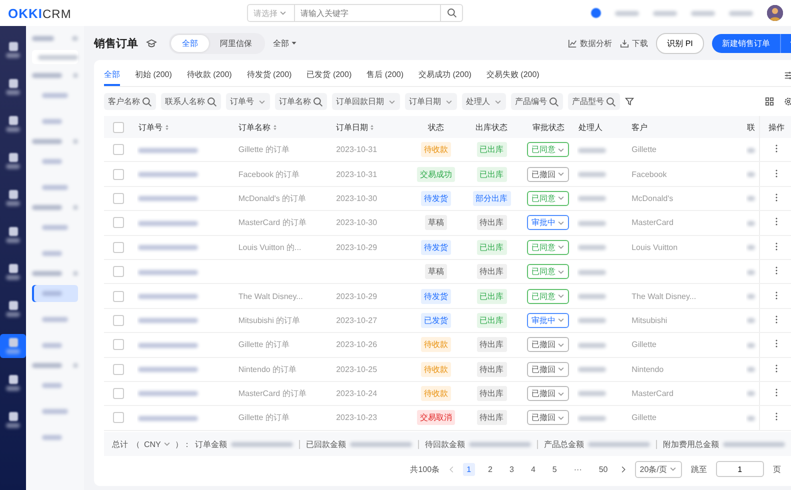 This screenshot has height=490, width=791. Describe the element at coordinates (436, 174) in the screenshot. I see `status-tag: 交易成功` at that location.